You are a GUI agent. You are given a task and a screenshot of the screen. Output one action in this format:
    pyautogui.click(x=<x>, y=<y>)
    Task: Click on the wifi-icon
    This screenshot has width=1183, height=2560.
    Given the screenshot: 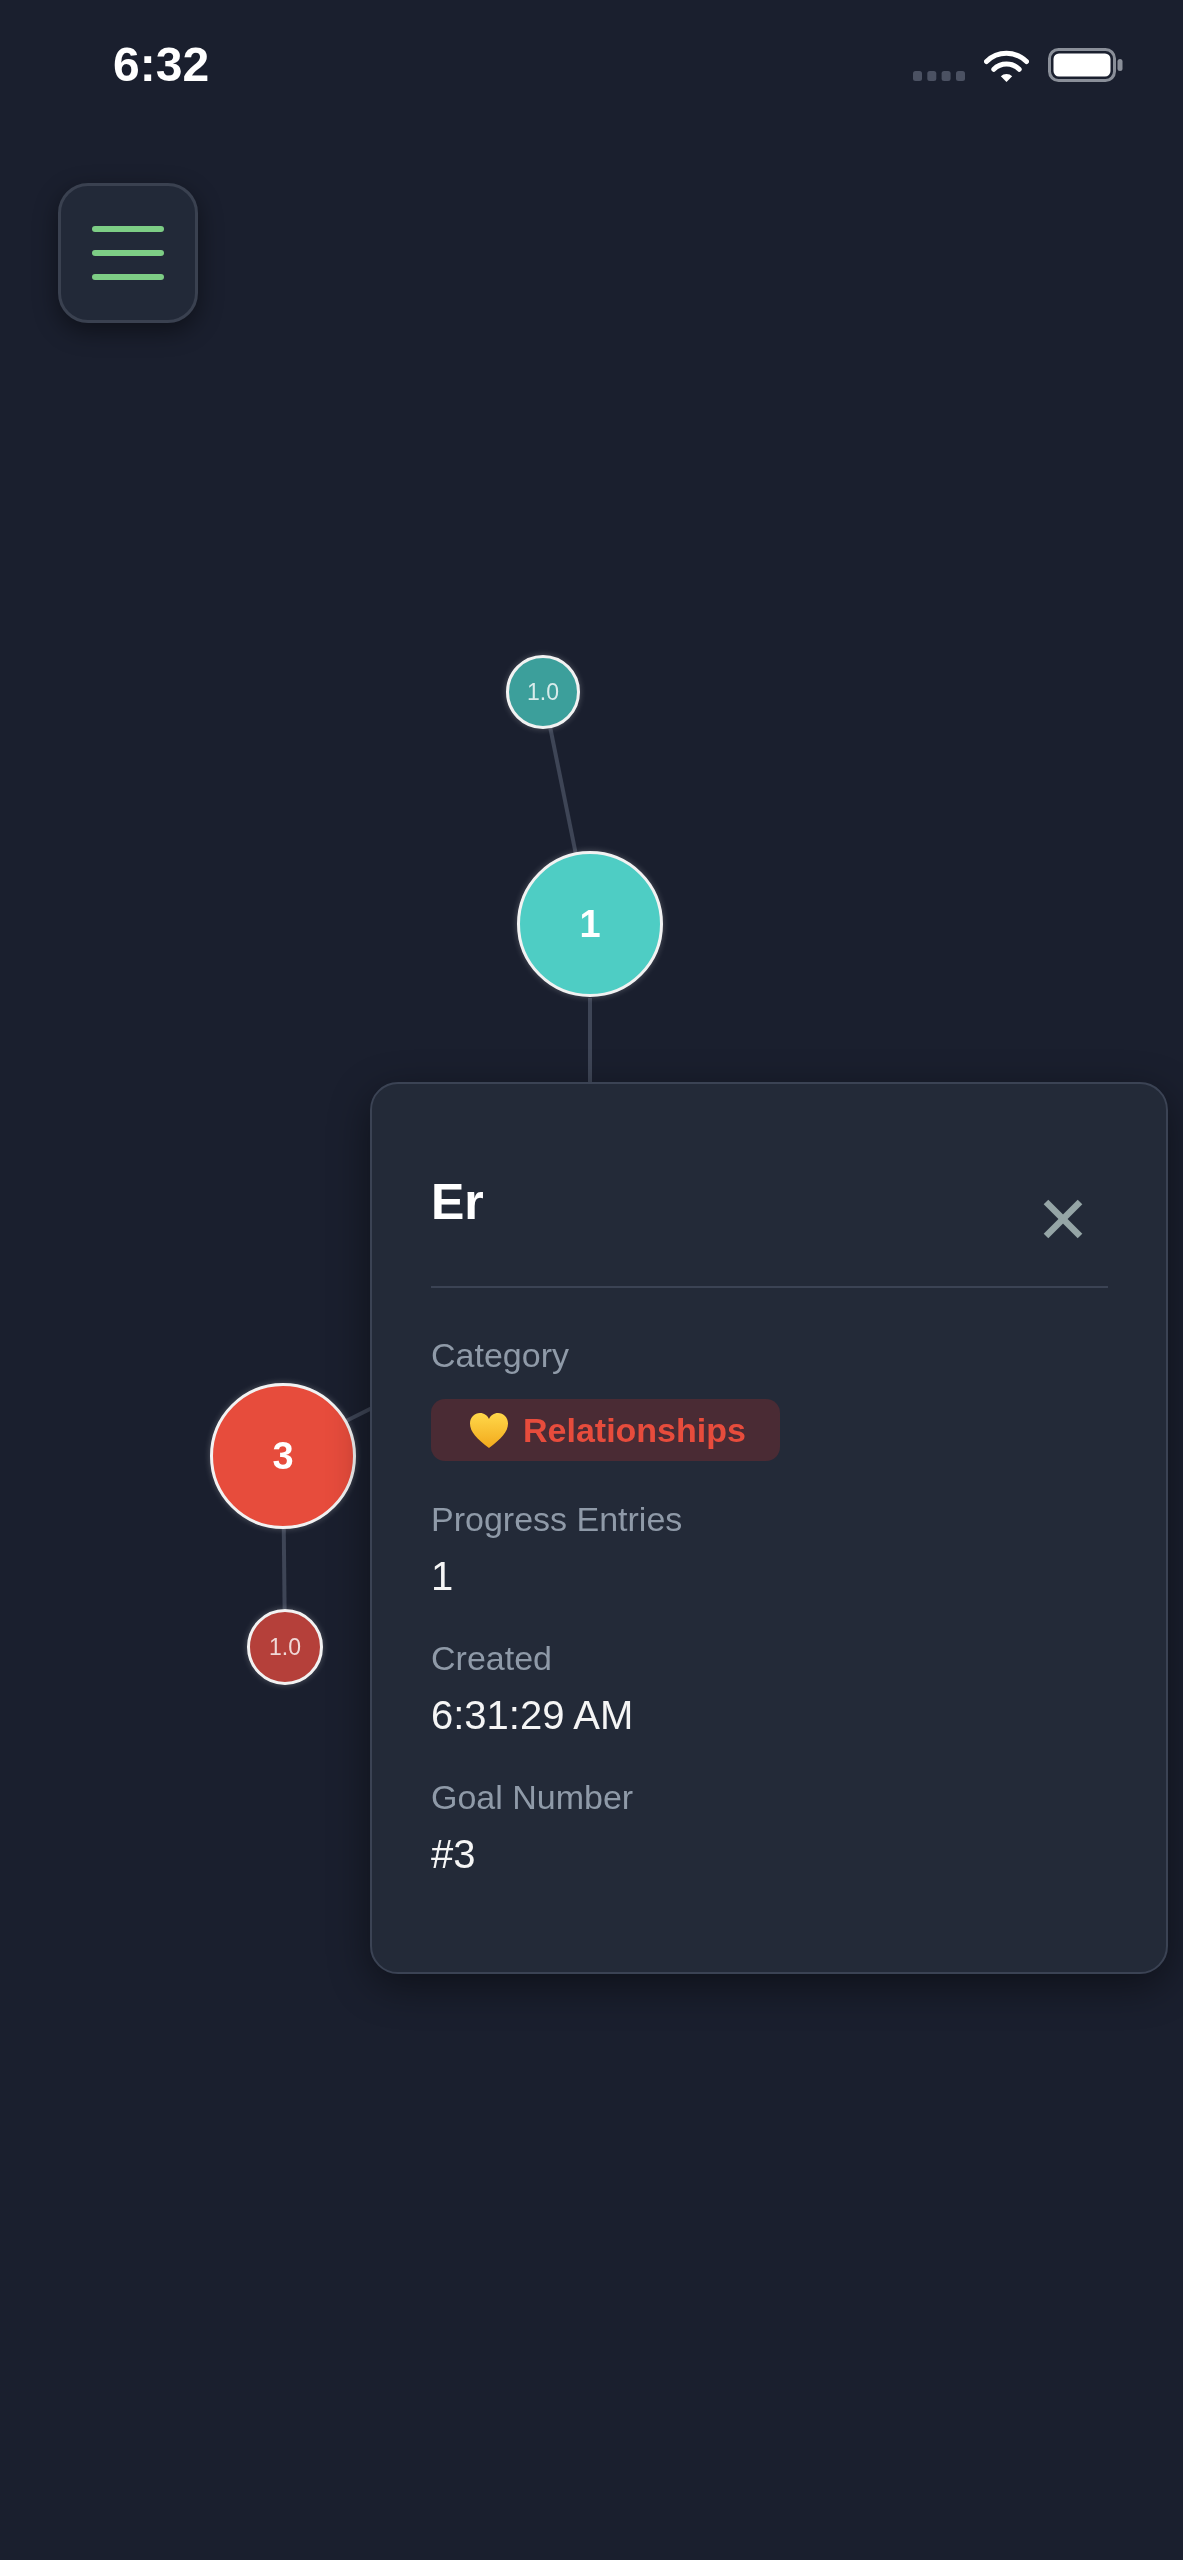 What is the action you would take?
    pyautogui.click(x=1006, y=65)
    